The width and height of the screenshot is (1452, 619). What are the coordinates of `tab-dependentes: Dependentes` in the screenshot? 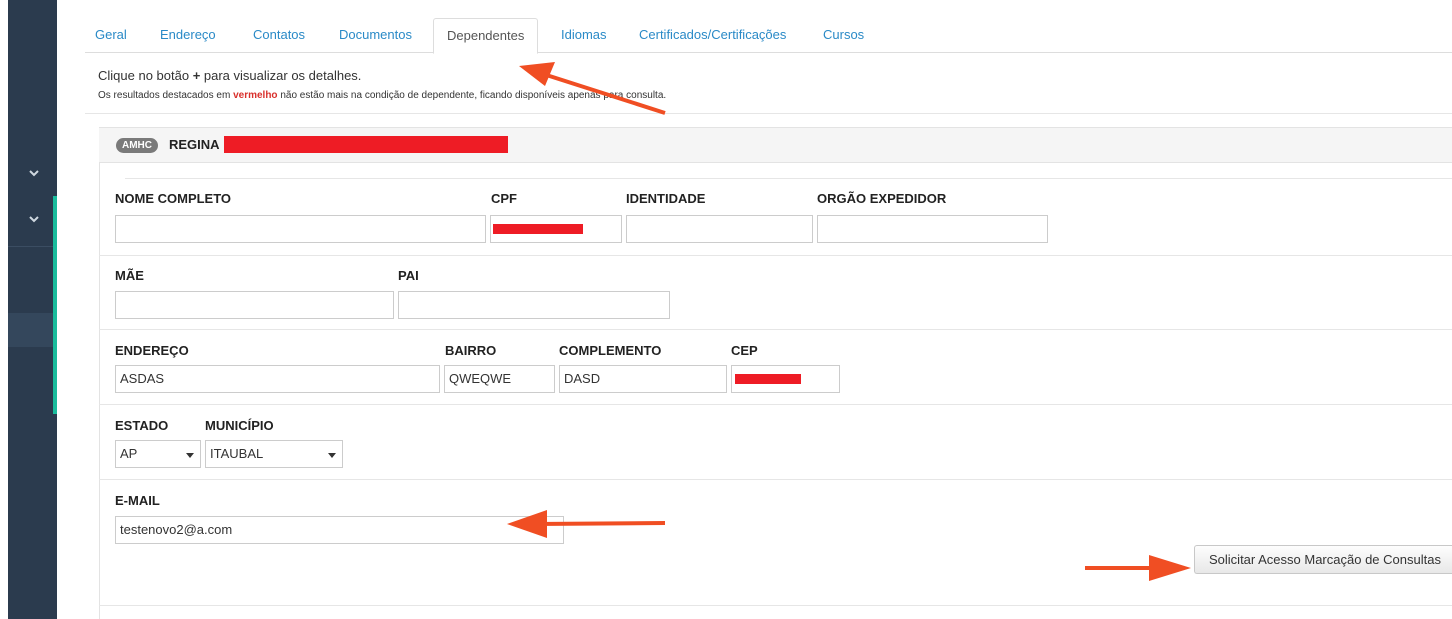 It's located at (486, 36).